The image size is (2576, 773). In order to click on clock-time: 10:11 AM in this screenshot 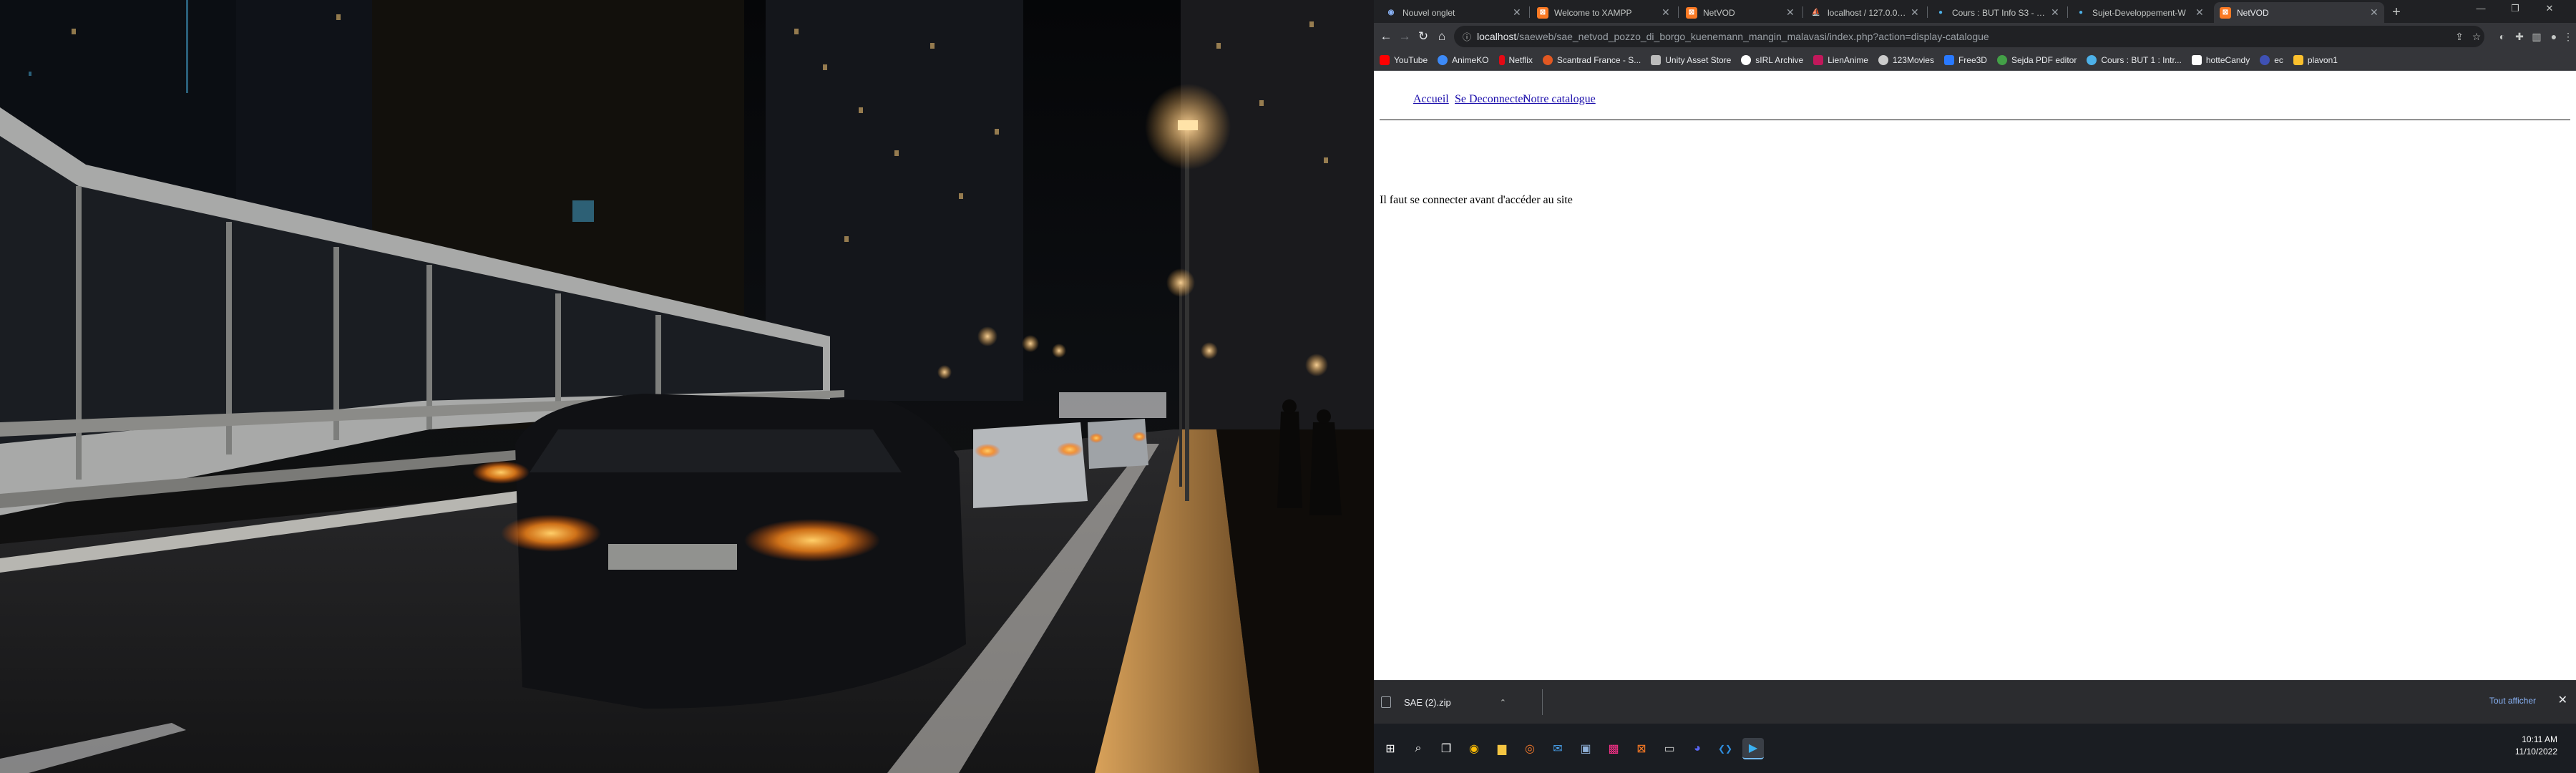, I will do `click(2539, 739)`.